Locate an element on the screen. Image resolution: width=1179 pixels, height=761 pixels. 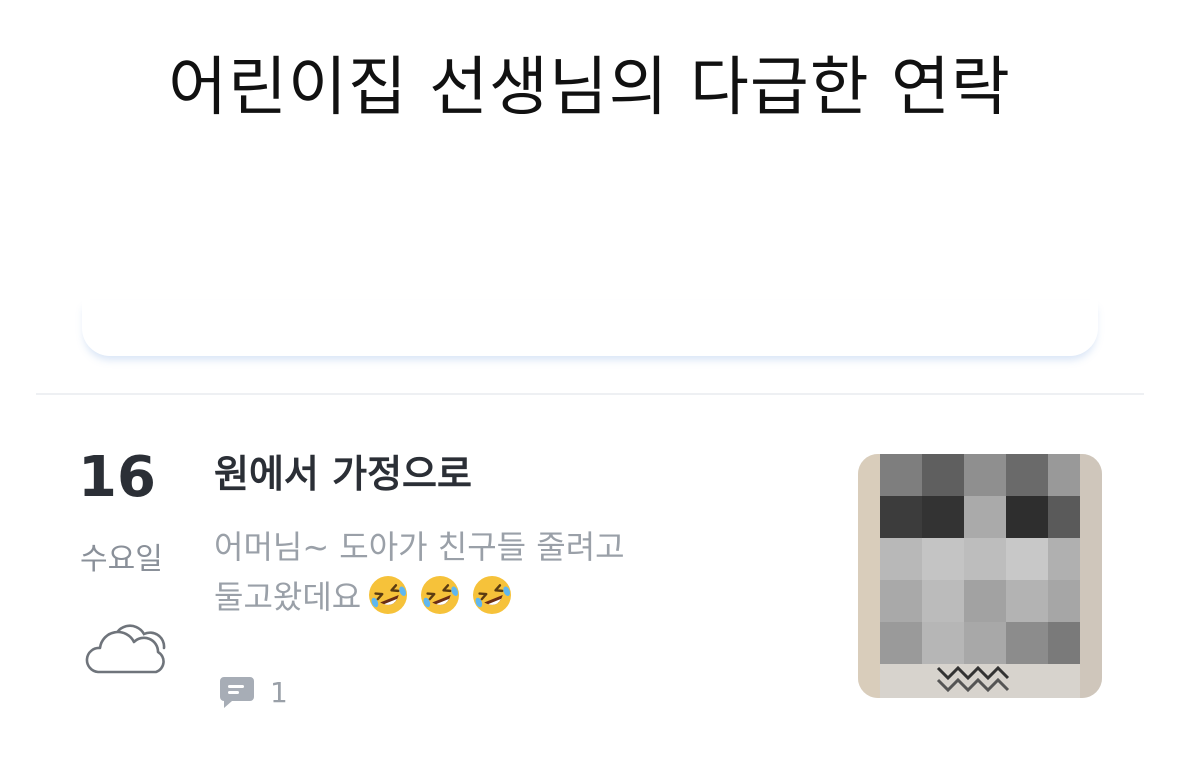
entry-title: 원에서 가정으로 is located at coordinates (343, 474).